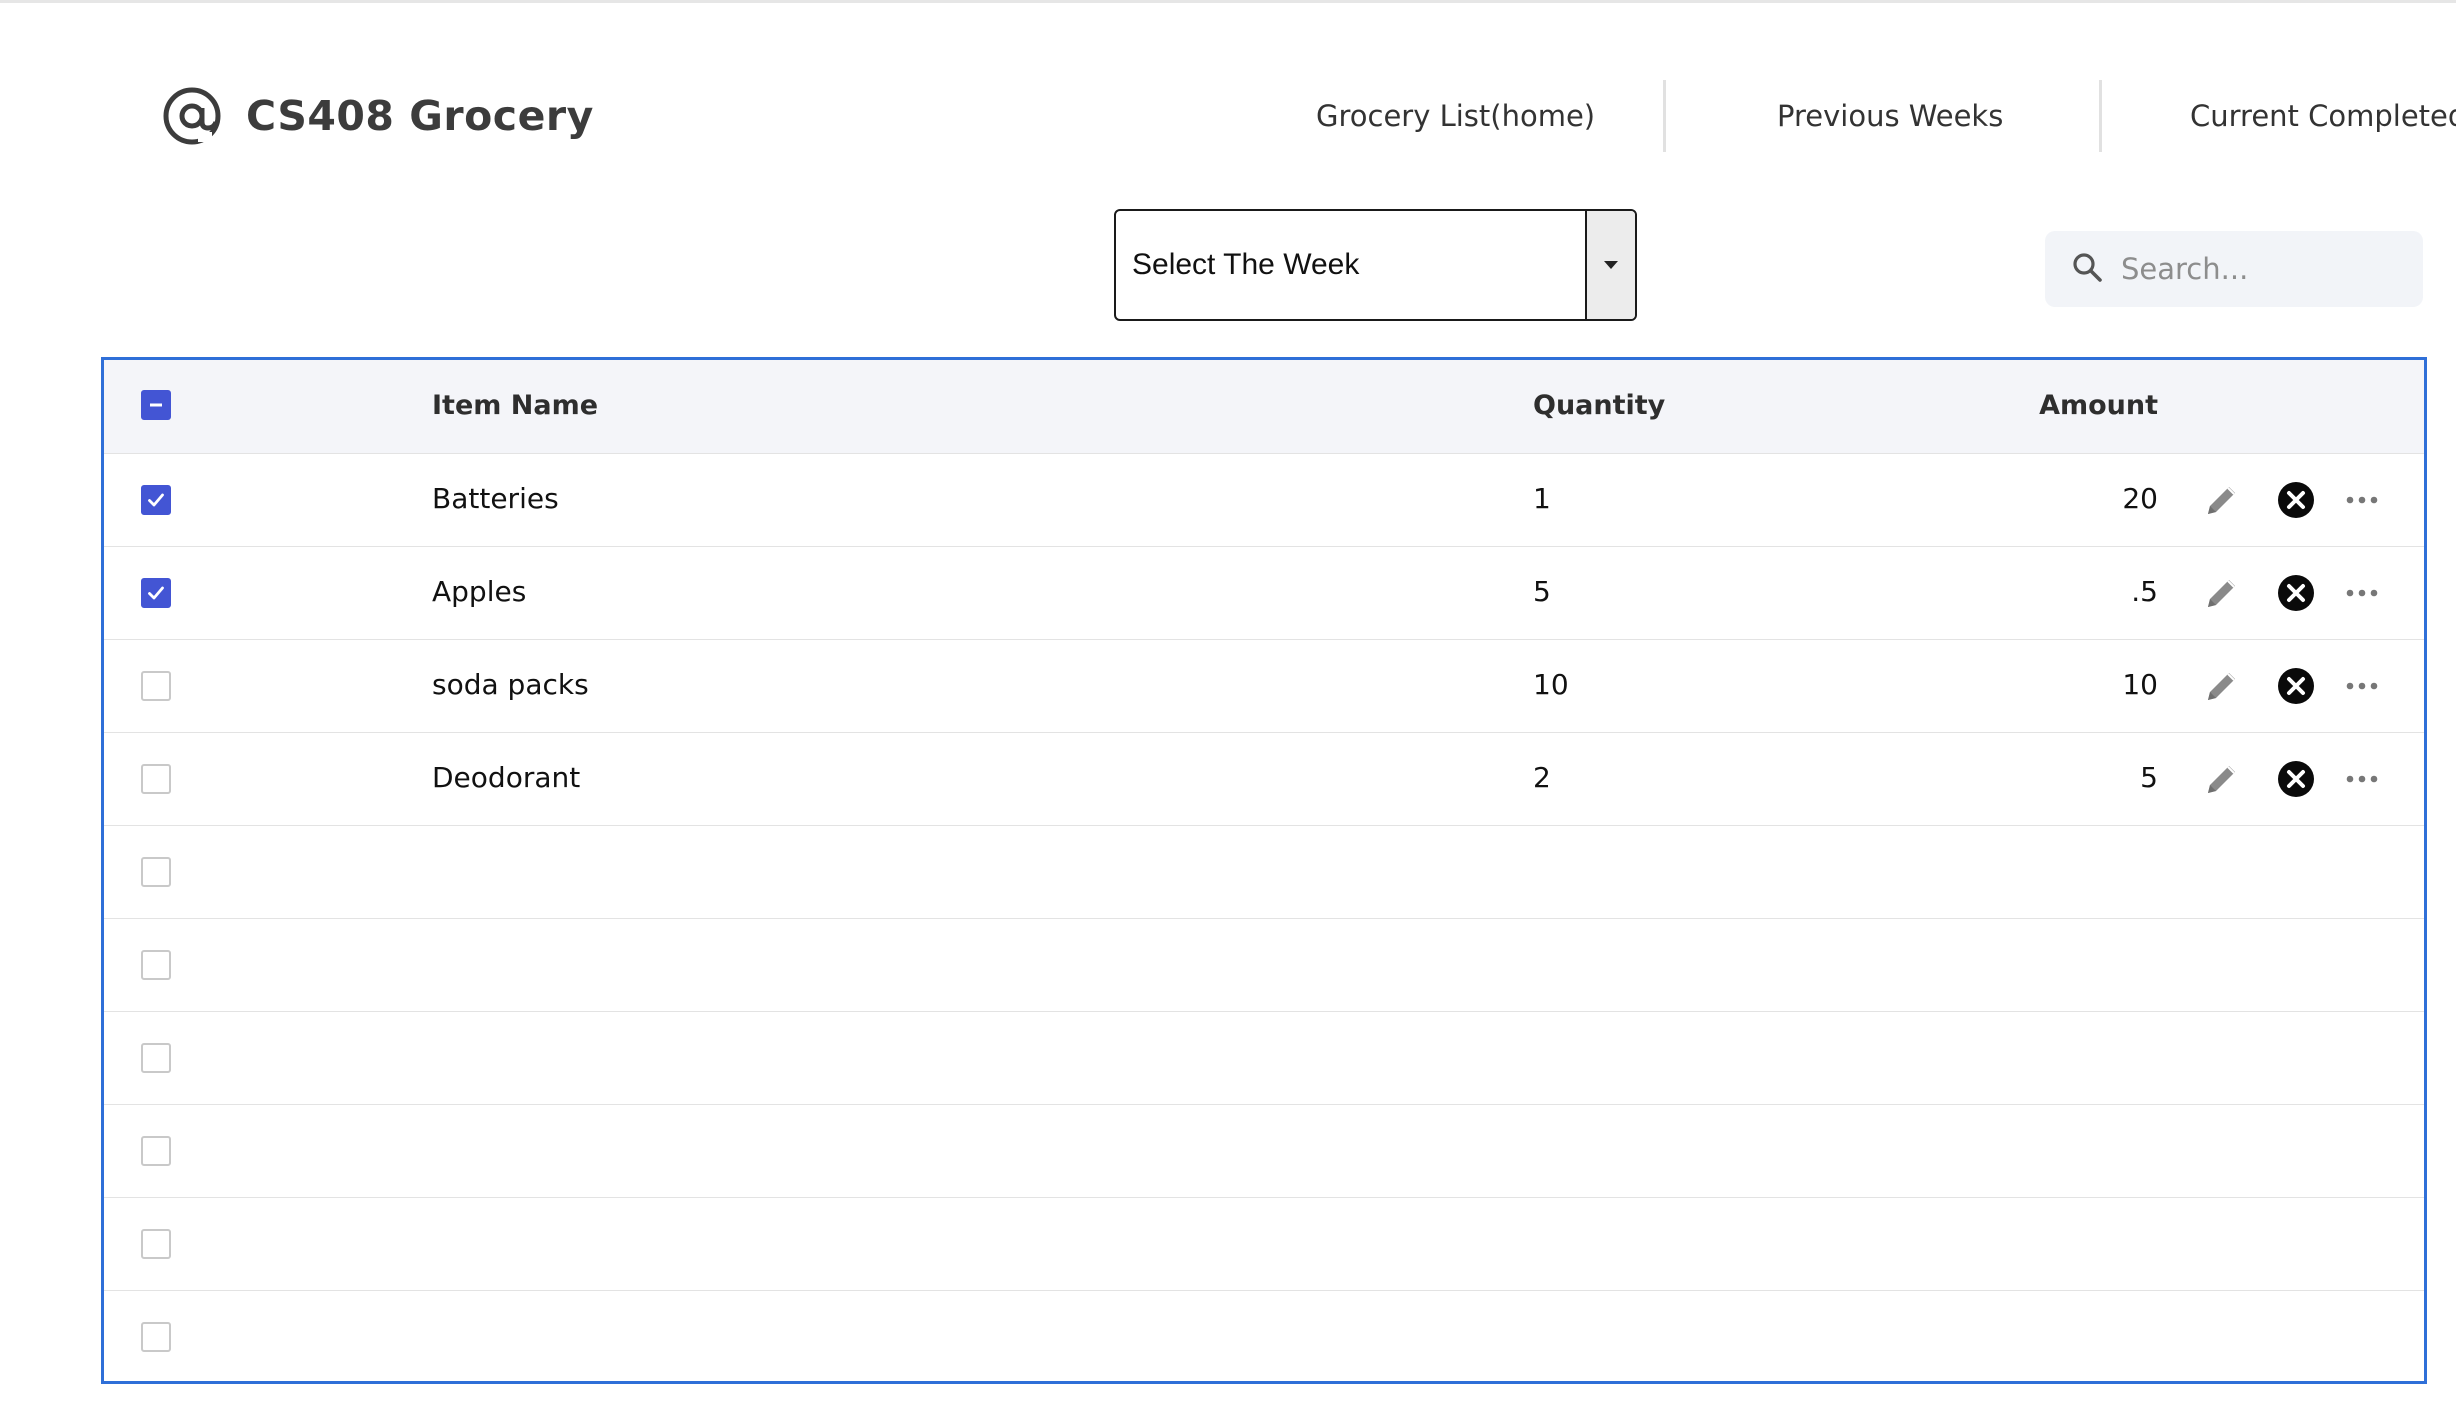  Describe the element at coordinates (2144, 591) in the screenshot. I see `cell-amount: .5` at that location.